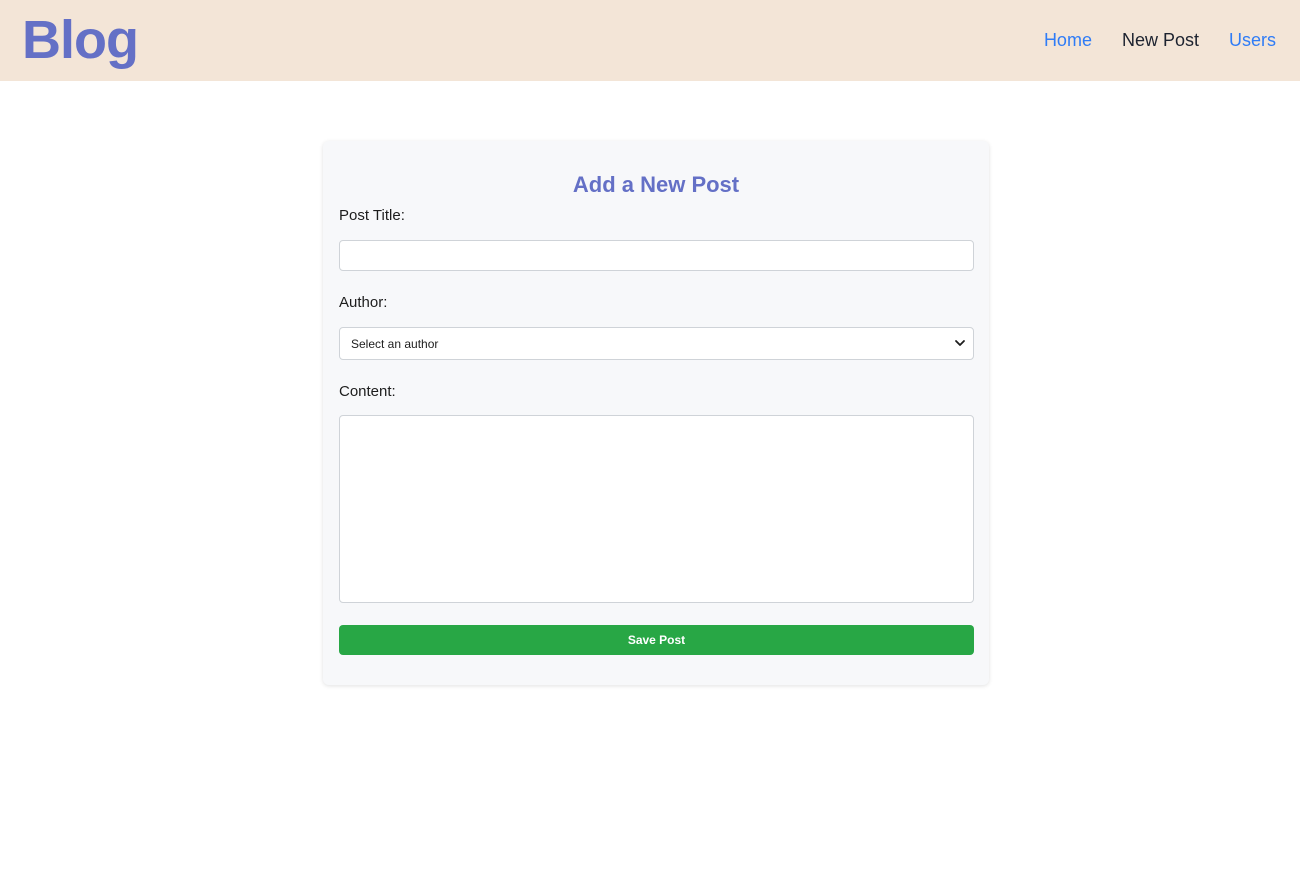  Describe the element at coordinates (656, 509) in the screenshot. I see `content-textarea` at that location.